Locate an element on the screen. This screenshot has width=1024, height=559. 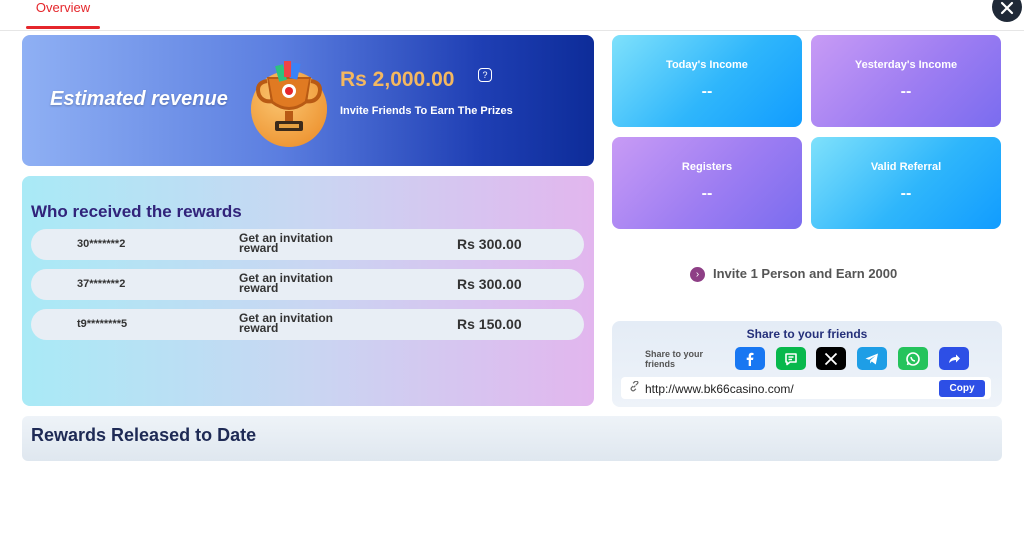
chevron-right-icon: › is located at coordinates (697, 274).